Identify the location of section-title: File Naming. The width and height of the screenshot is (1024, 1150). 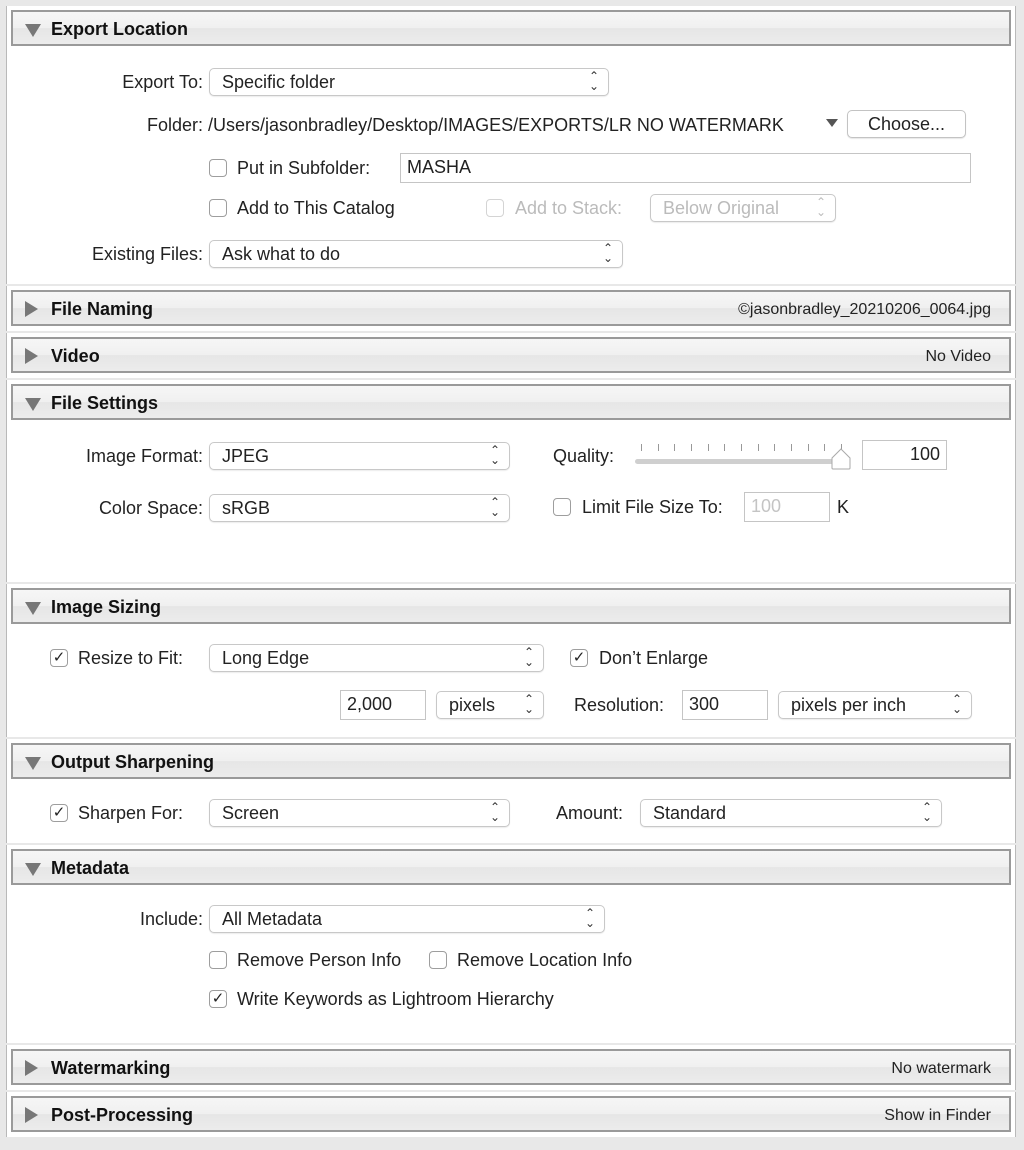
(102, 309).